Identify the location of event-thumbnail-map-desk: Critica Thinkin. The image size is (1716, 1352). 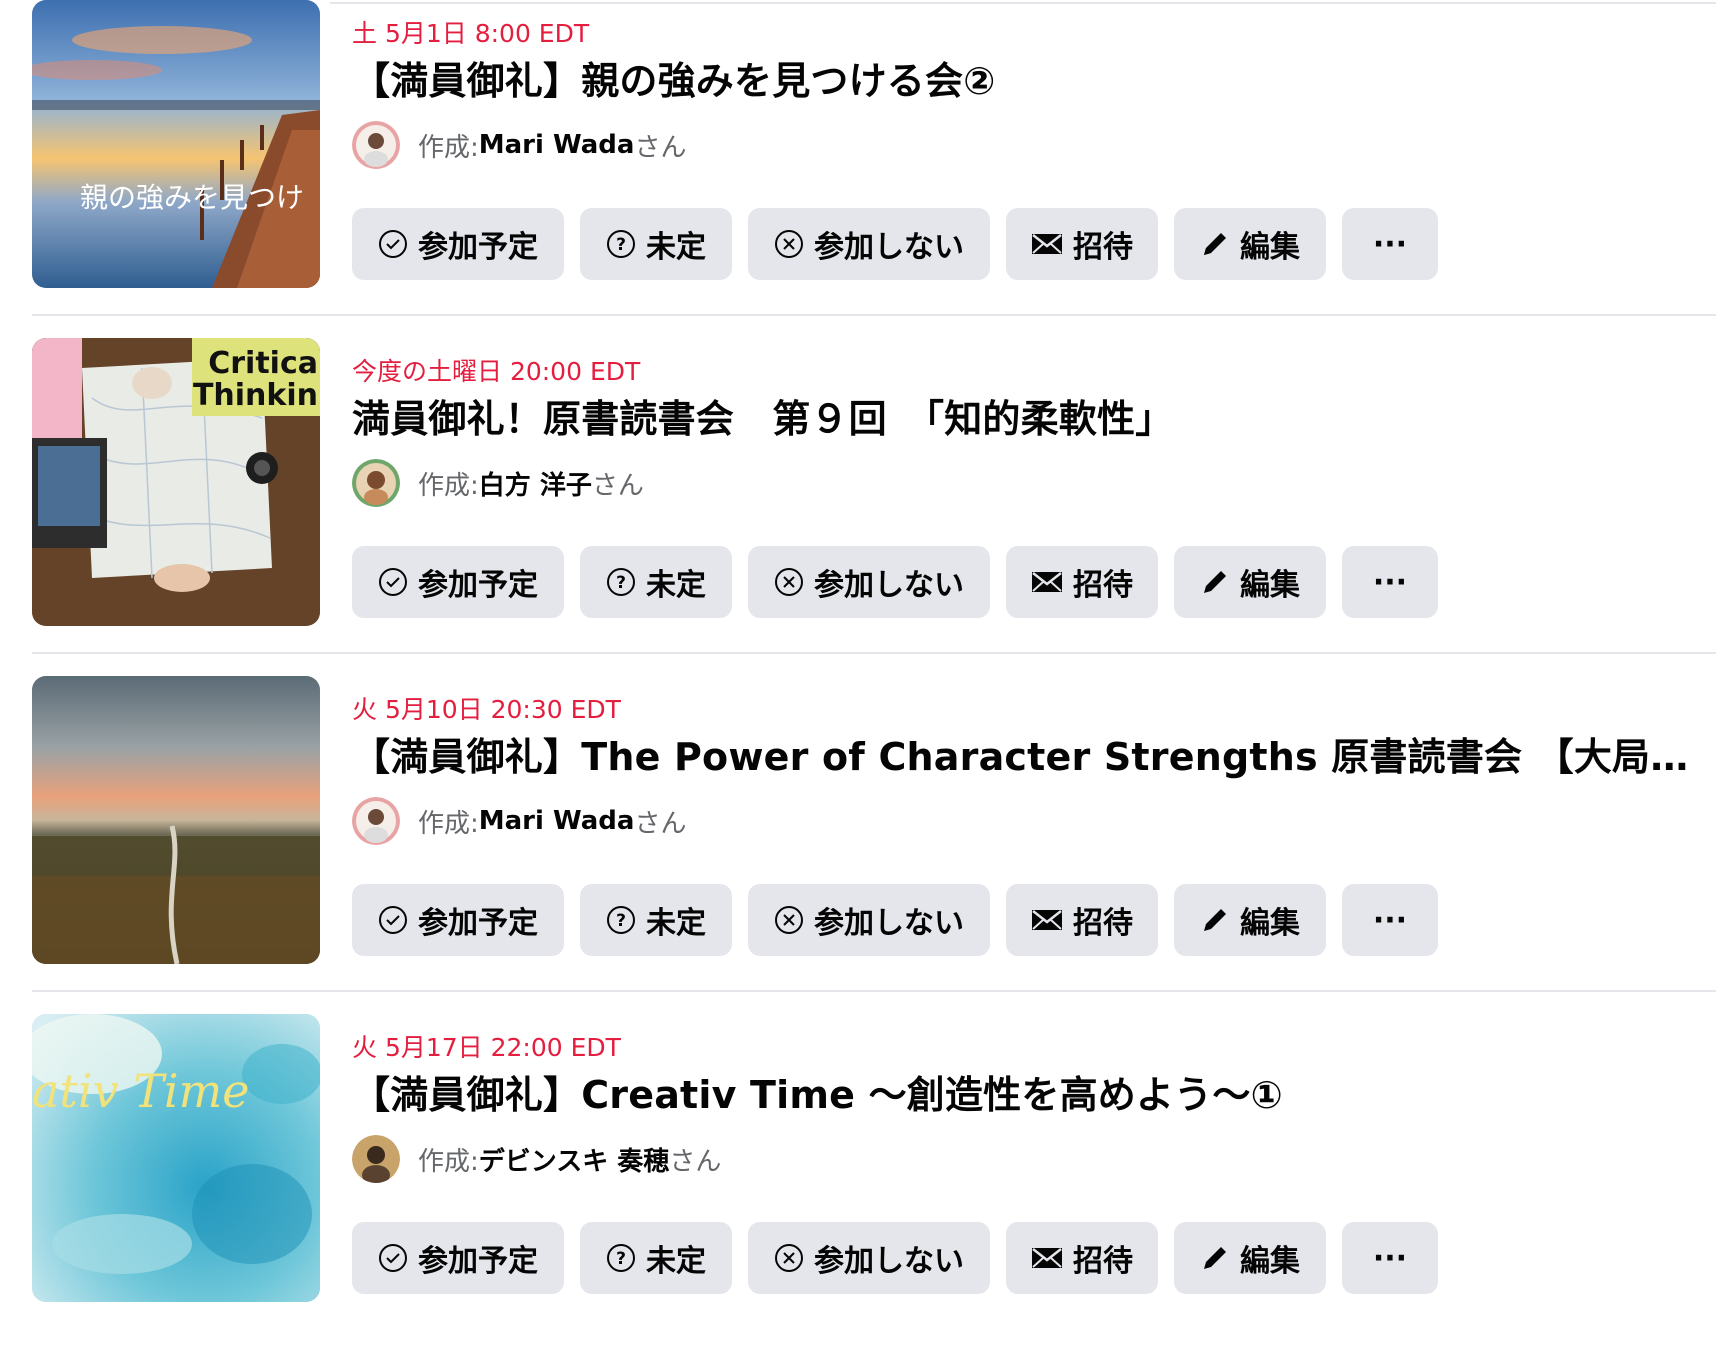
(176, 482).